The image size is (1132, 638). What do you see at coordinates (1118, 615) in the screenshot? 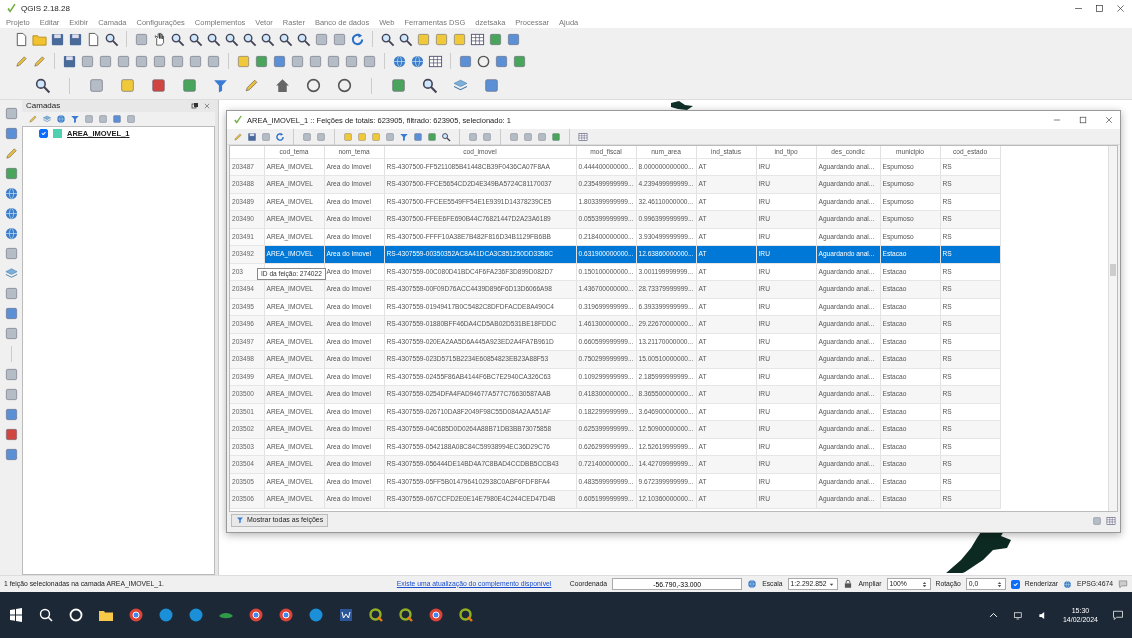
I see `chat-icon` at bounding box center [1118, 615].